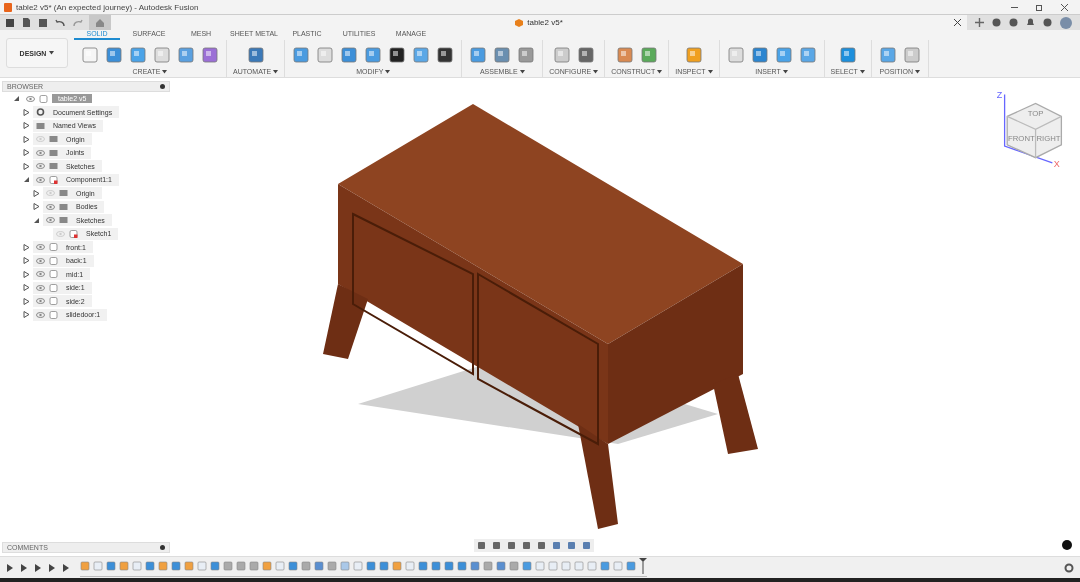 The height and width of the screenshot is (582, 1080). Describe the element at coordinates (643, 566) in the screenshot. I see `timeline-marker-icon` at that location.